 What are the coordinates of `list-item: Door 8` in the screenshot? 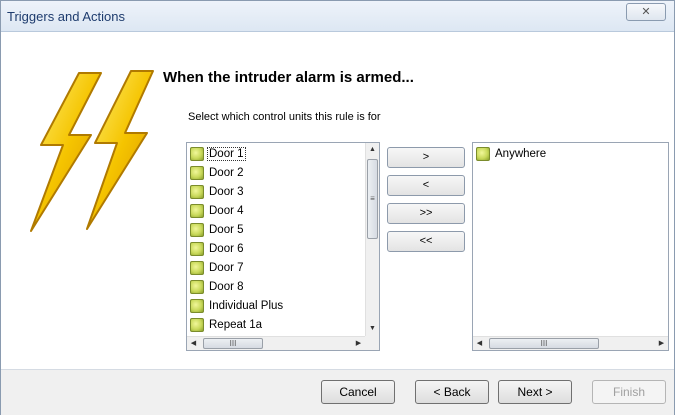 It's located at (276, 286).